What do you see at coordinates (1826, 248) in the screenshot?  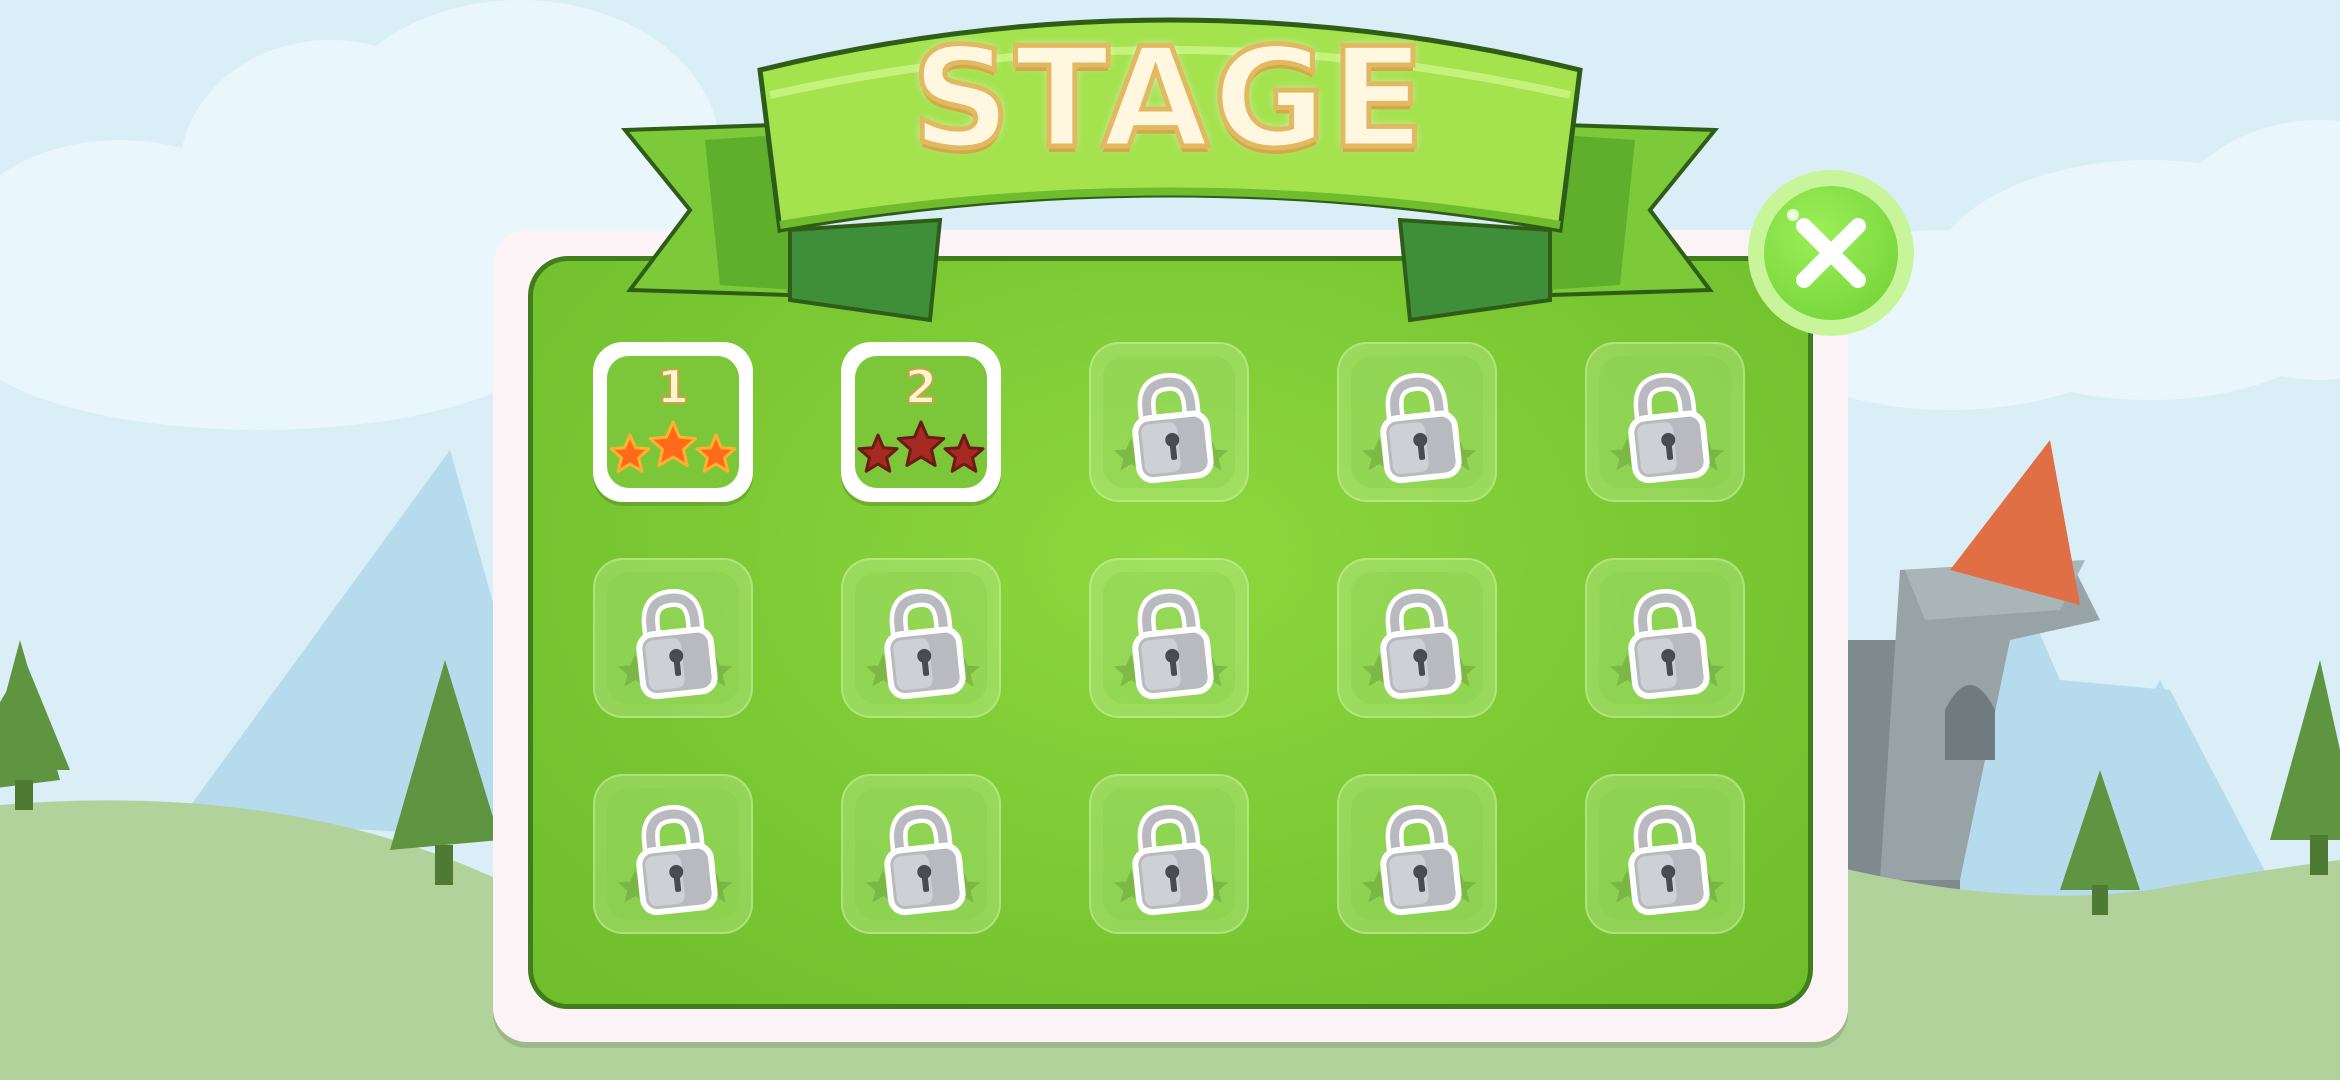 I see `close-x-icon` at bounding box center [1826, 248].